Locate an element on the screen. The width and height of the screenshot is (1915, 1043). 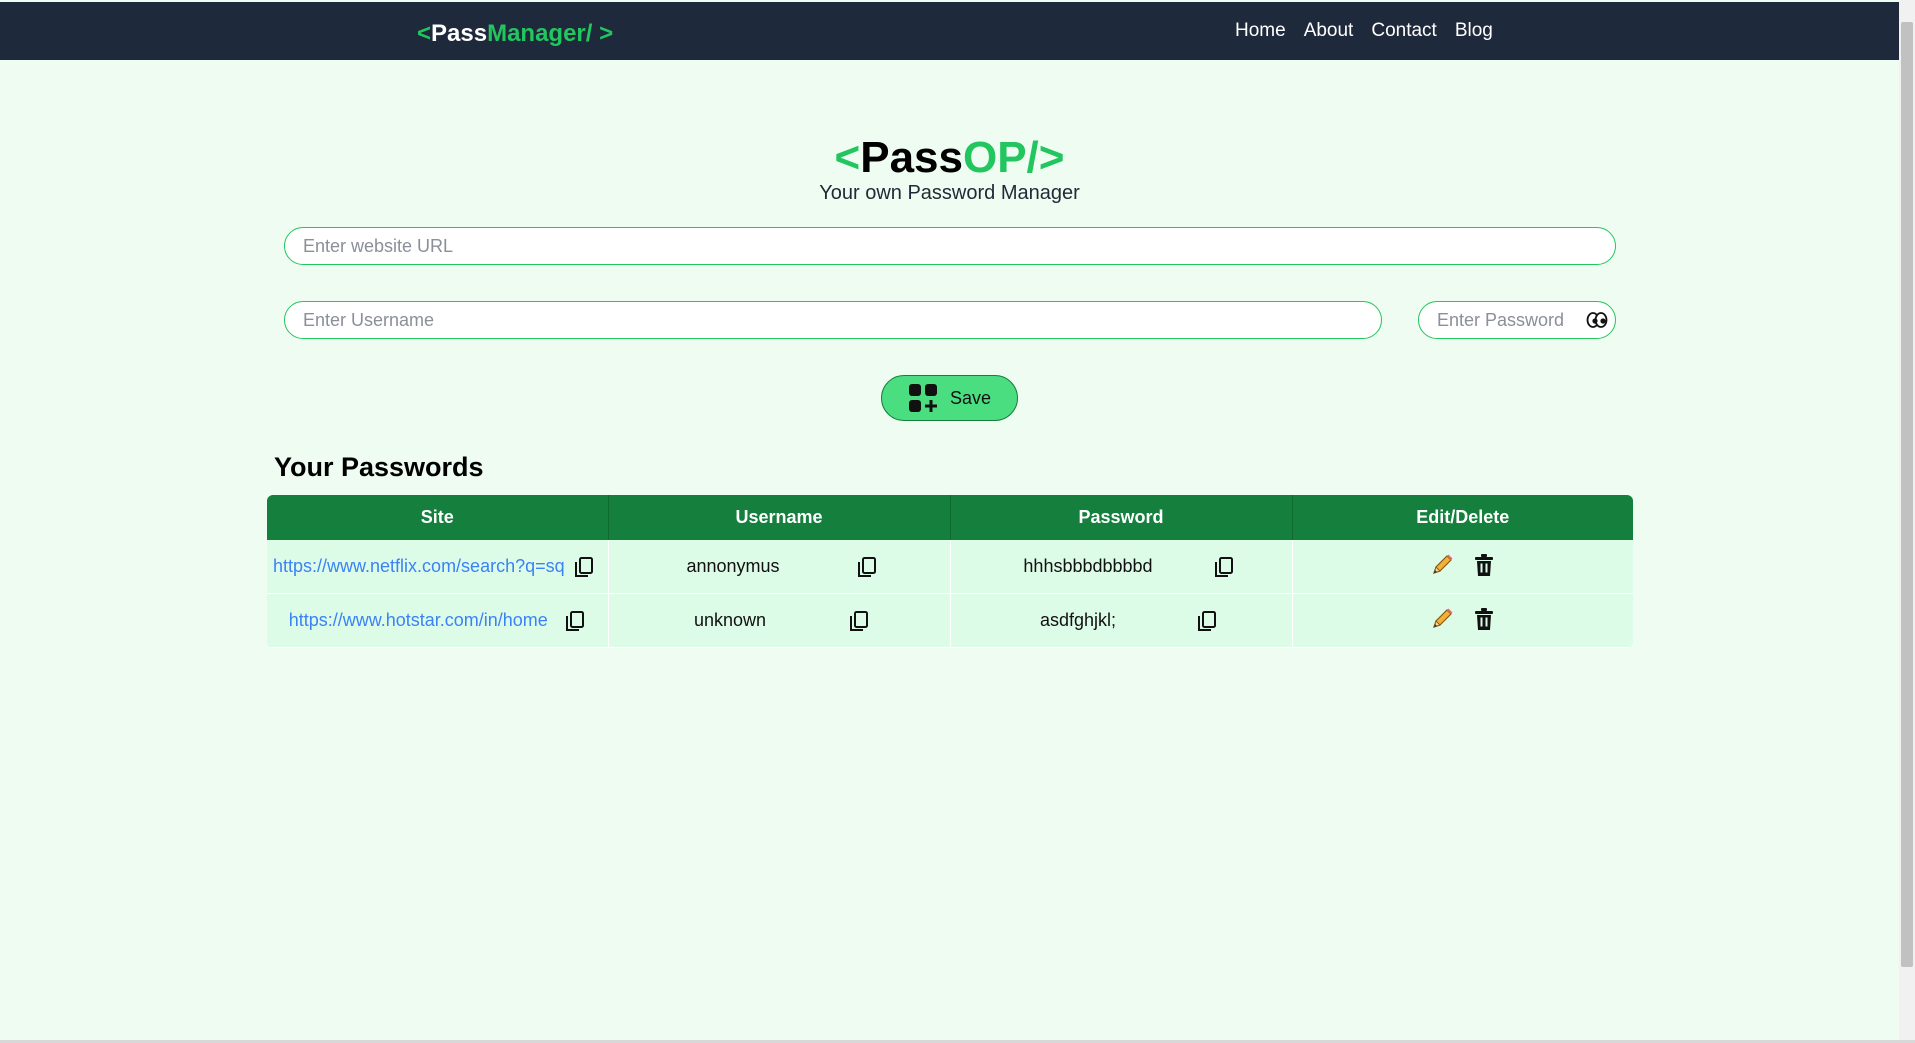
site-link: https://www.hotstar.com/in/home is located at coordinates (418, 620).